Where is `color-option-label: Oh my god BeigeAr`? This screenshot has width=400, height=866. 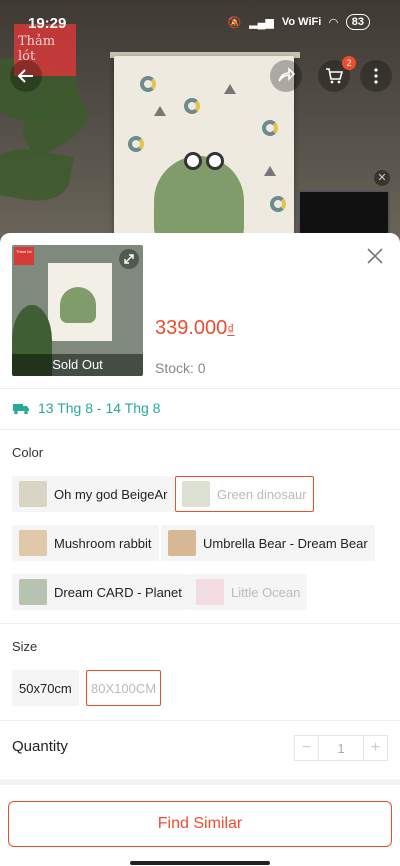 color-option-label: Oh my god BeigeAr is located at coordinates (111, 494).